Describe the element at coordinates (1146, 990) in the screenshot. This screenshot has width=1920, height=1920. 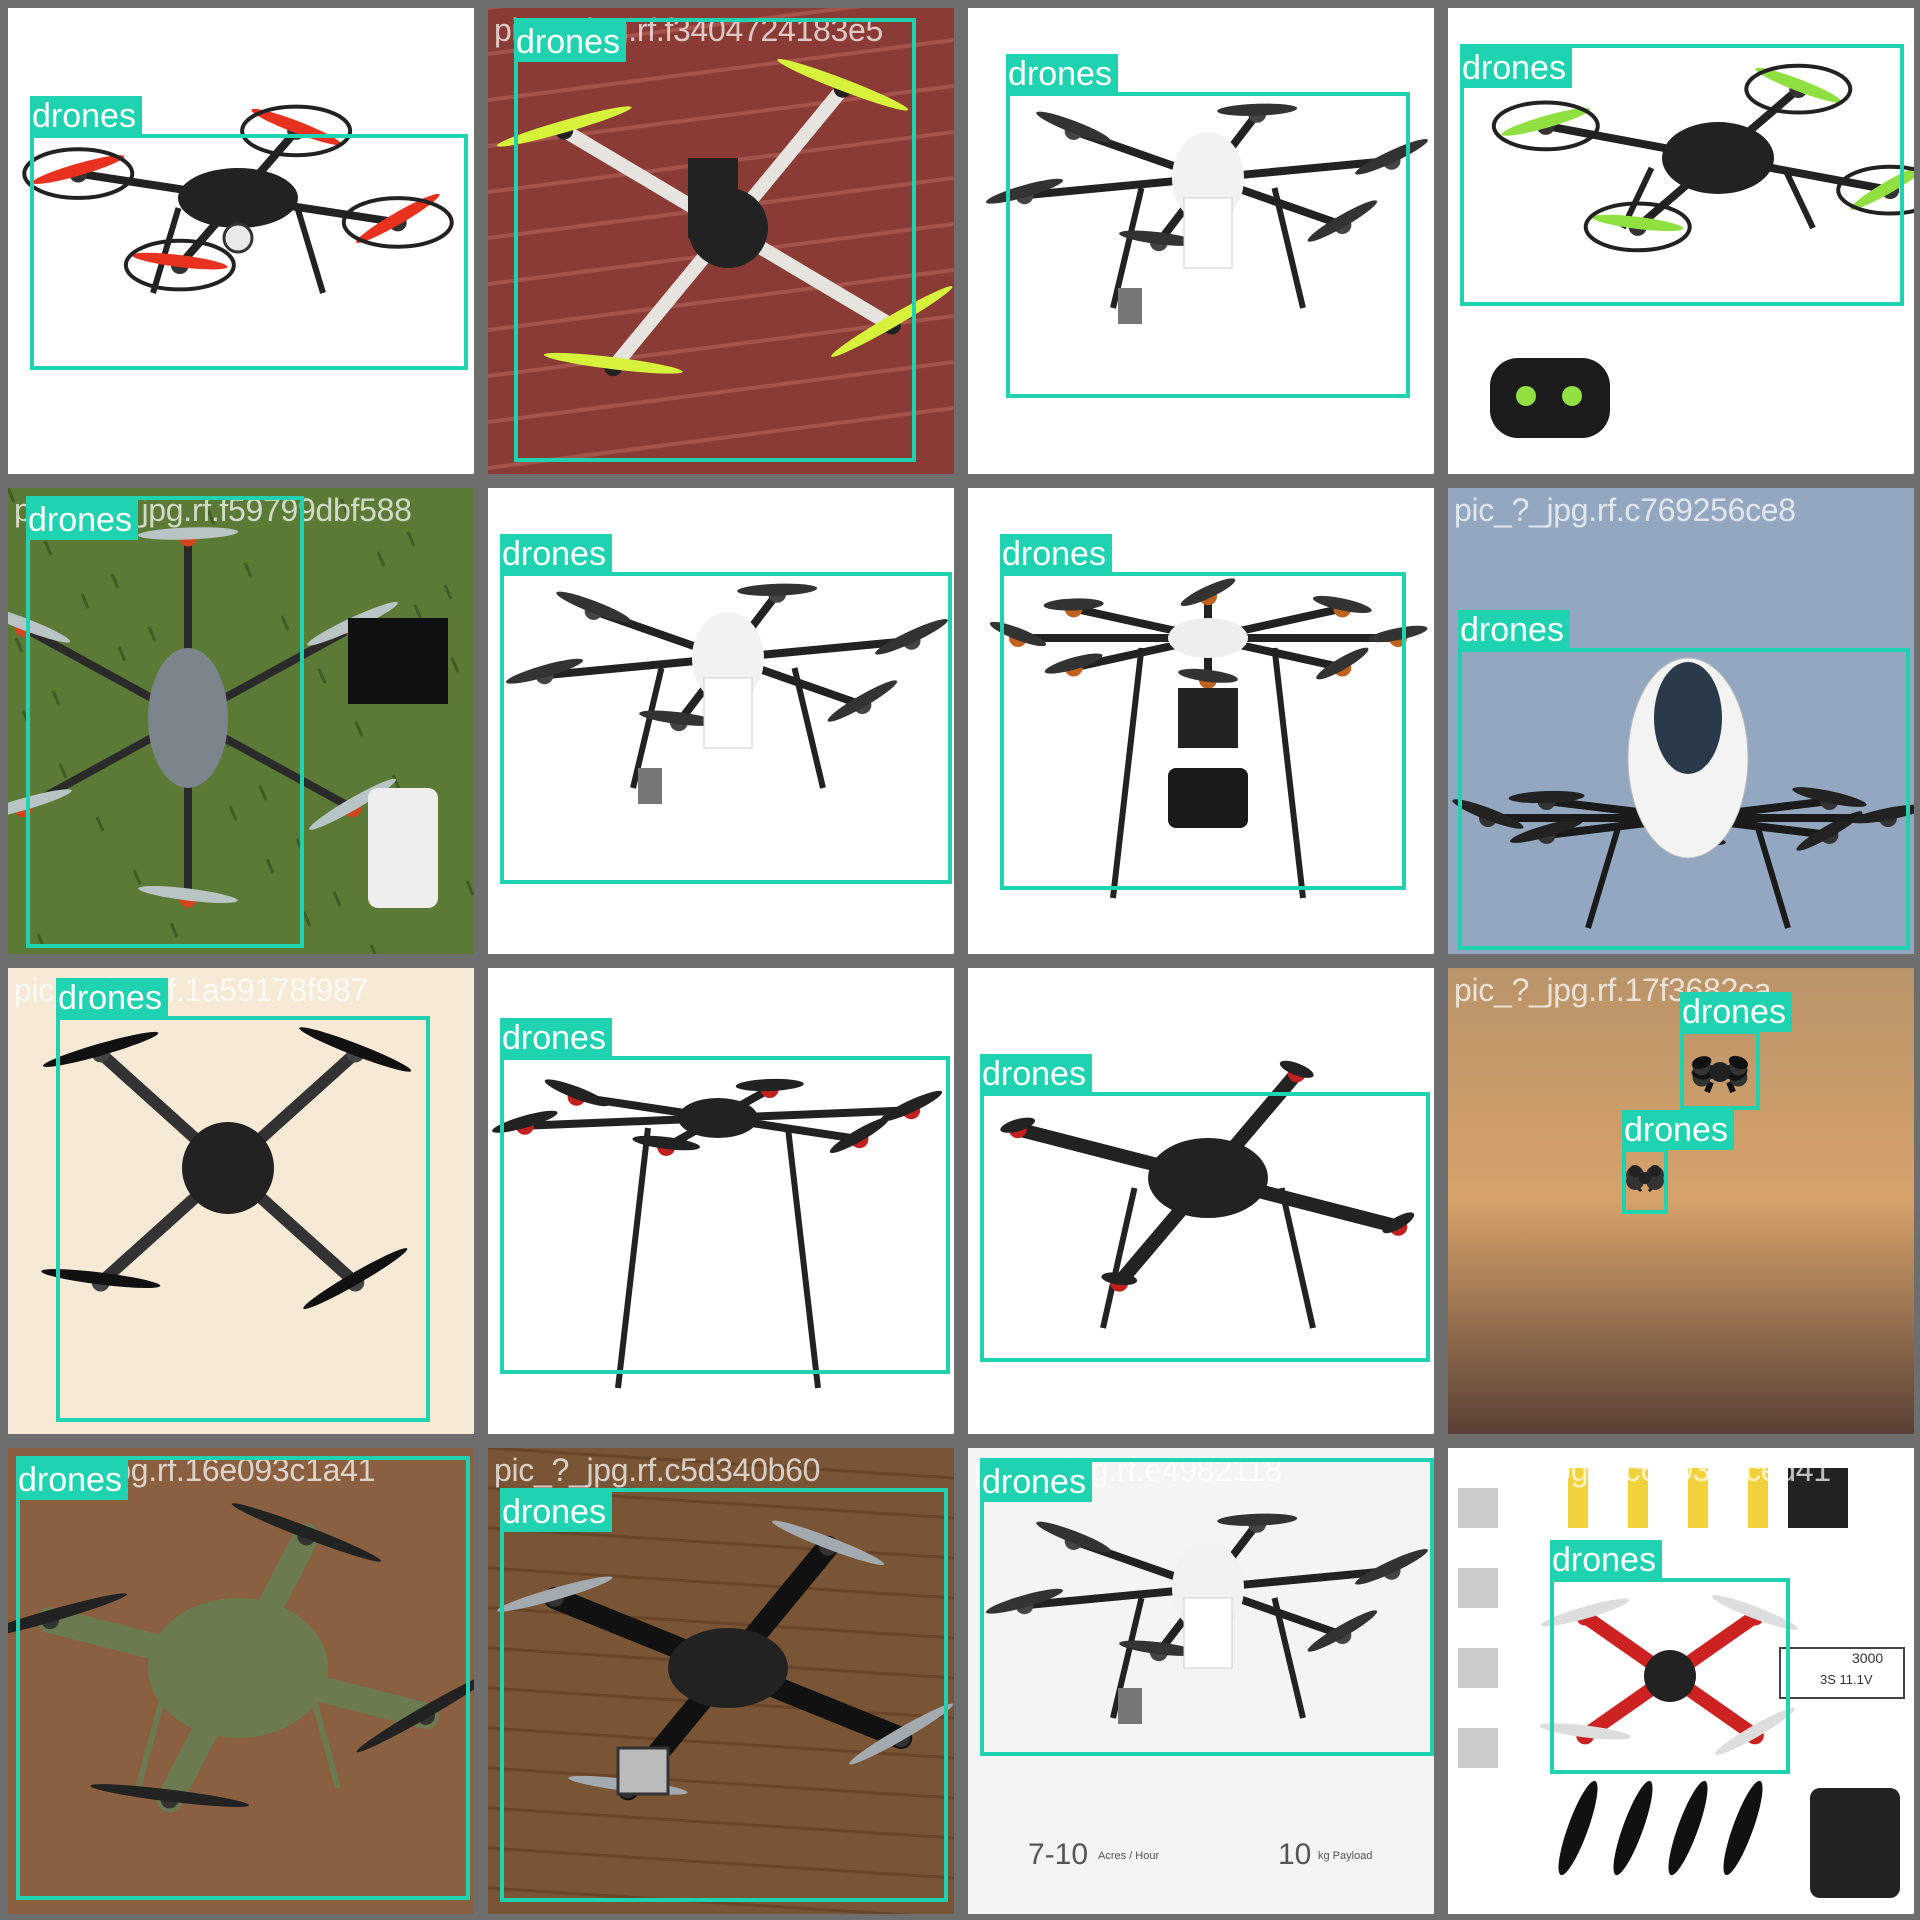
I see `tile-filename: pic_?_jpg.rf.406cae4876` at that location.